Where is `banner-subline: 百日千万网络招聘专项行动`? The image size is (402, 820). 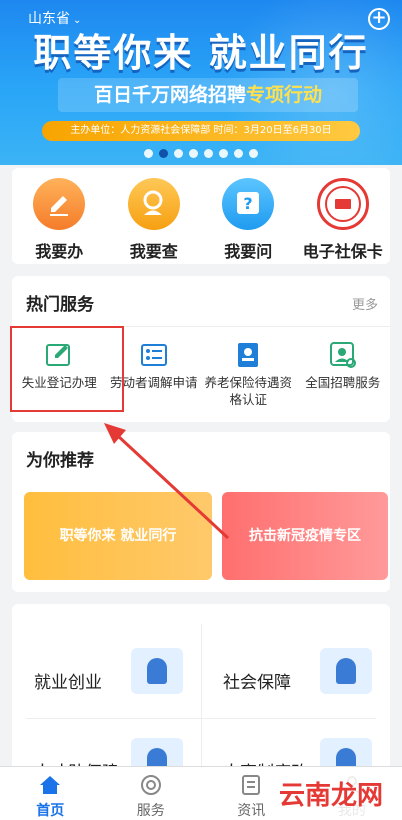 banner-subline: 百日千万网络招聘专项行动 is located at coordinates (208, 95).